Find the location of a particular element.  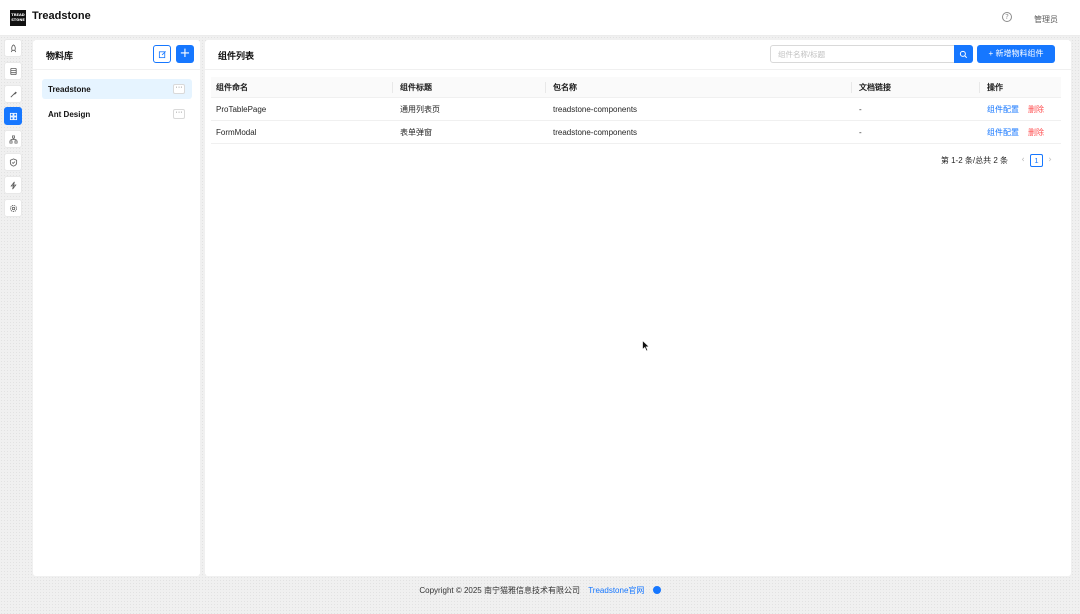

library-item-label: Ant Design is located at coordinates (69, 114).